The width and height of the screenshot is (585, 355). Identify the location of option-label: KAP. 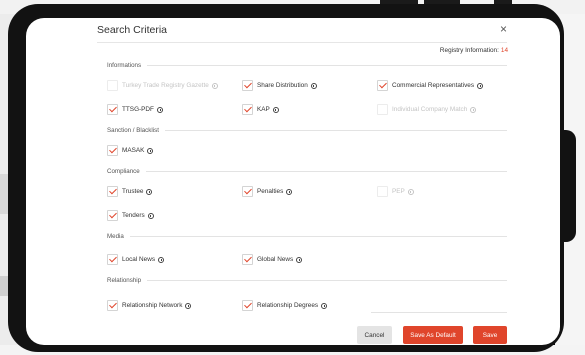
(263, 109).